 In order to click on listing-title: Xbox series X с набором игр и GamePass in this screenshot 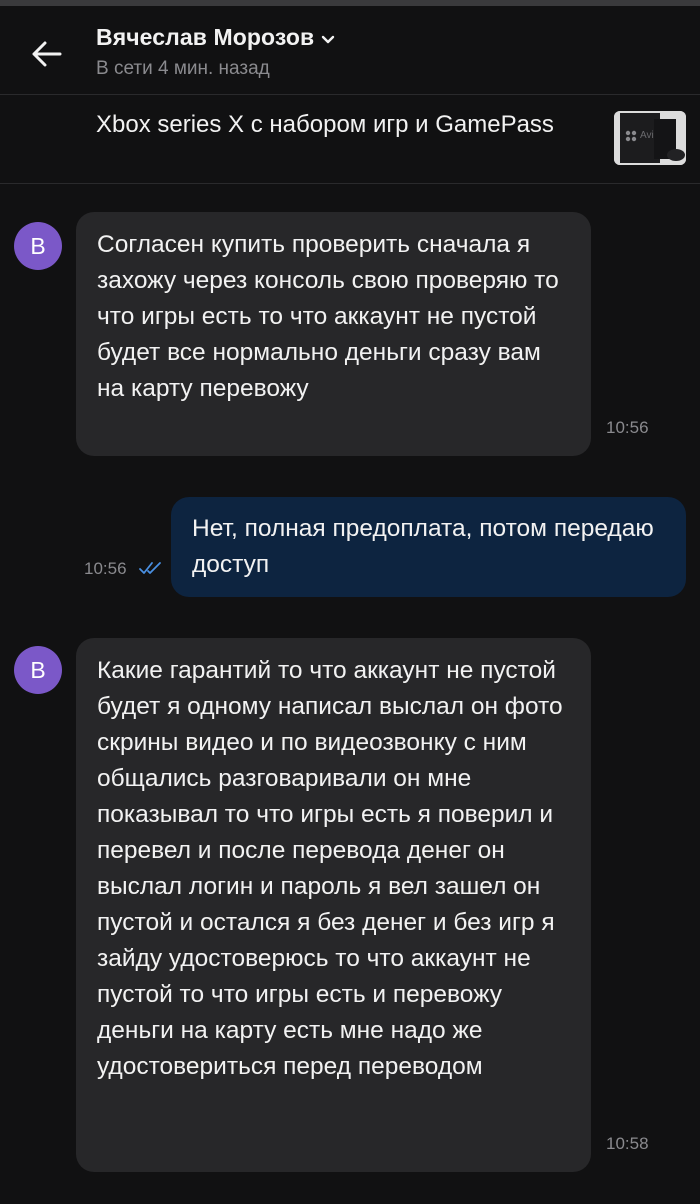, I will do `click(331, 125)`.